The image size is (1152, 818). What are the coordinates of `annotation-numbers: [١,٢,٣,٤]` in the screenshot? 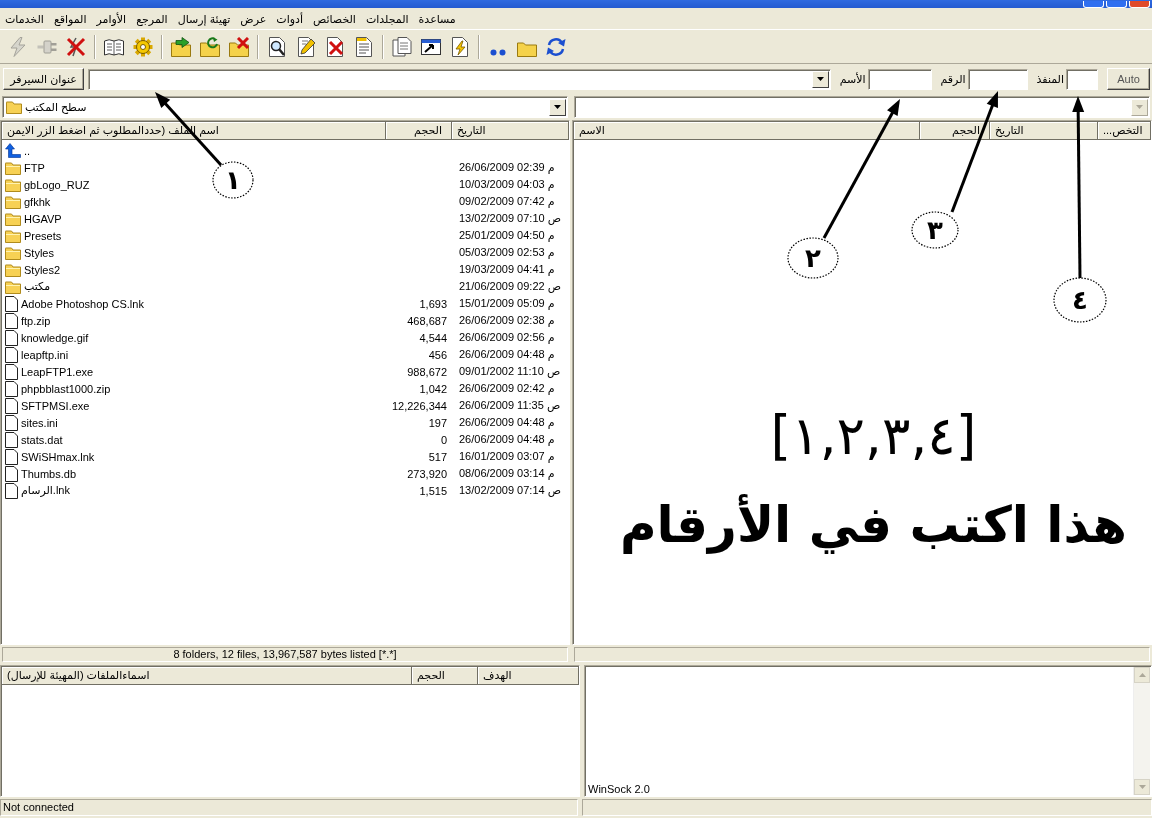 It's located at (873, 436).